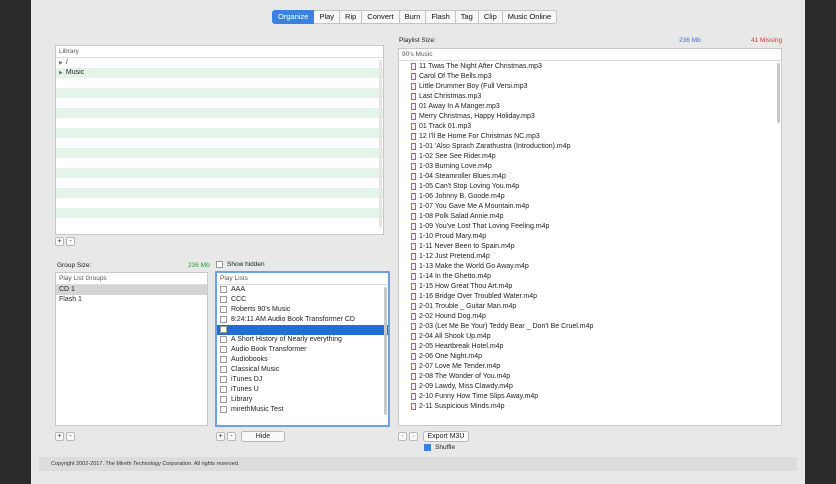 The width and height of the screenshot is (836, 484). Describe the element at coordinates (263, 436) in the screenshot. I see `hide-button: Hide` at that location.